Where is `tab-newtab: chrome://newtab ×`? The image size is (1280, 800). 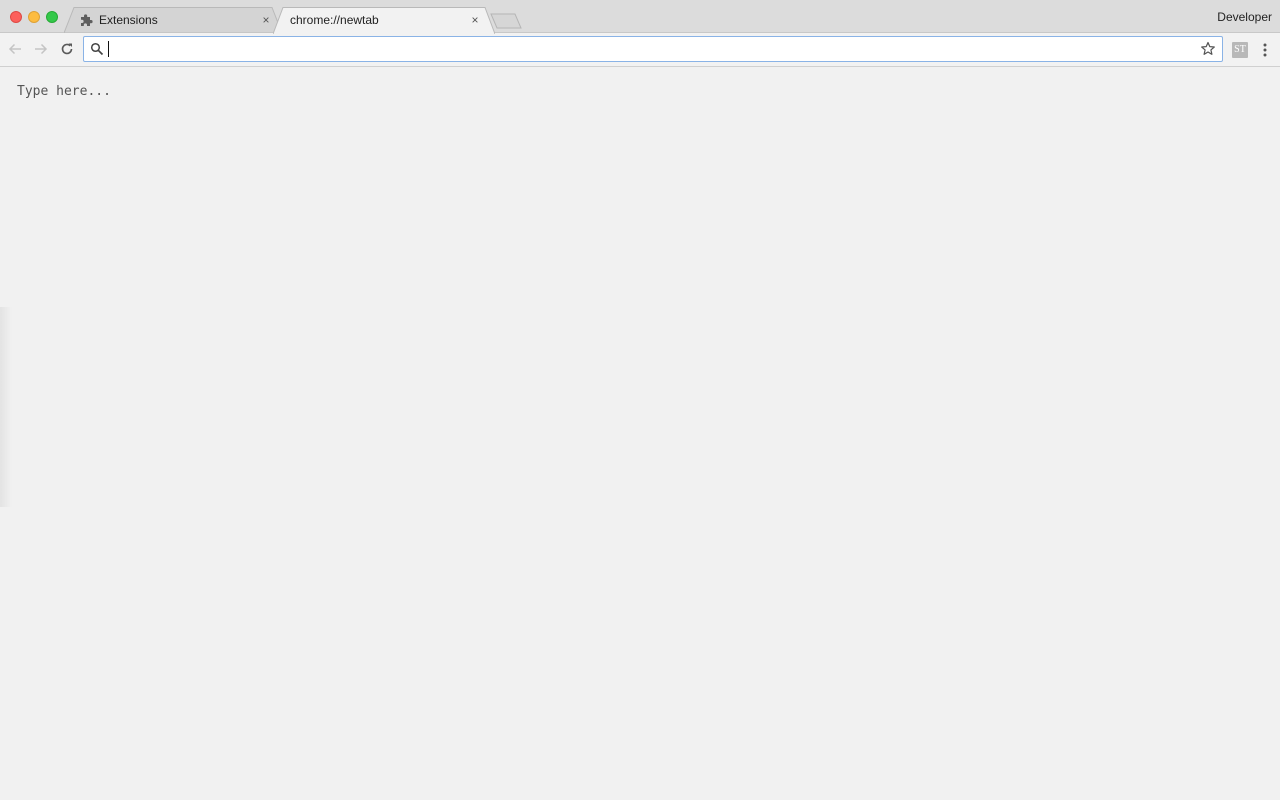
tab-newtab: chrome://newtab × is located at coordinates (384, 20).